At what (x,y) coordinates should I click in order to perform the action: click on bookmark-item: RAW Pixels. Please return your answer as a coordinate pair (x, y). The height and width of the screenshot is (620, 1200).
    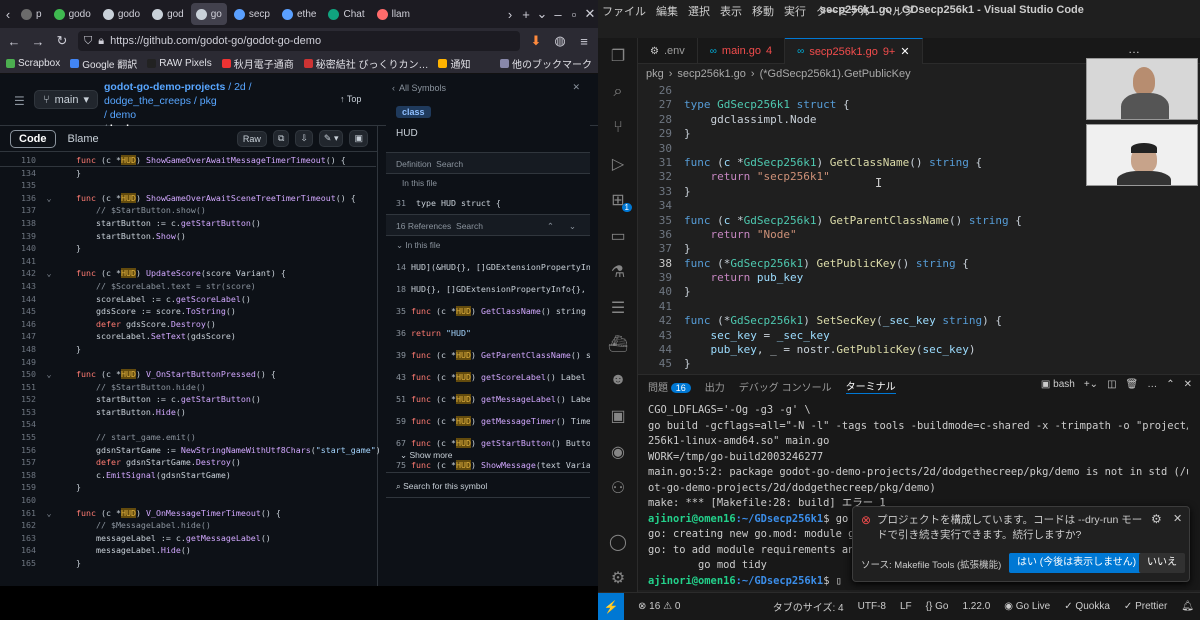
    Looking at the image, I should click on (179, 63).